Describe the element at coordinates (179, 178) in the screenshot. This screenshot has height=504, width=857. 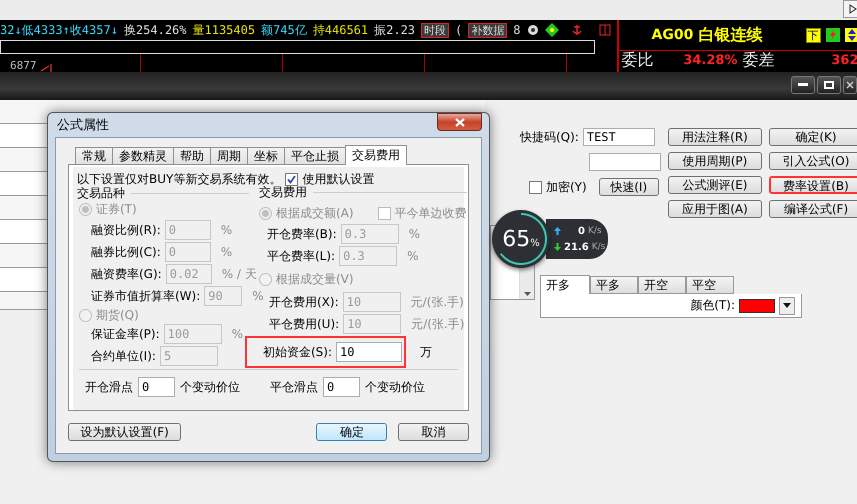
I see `notice-text: 以下设置仅对BUY等新交易系统有效。` at that location.